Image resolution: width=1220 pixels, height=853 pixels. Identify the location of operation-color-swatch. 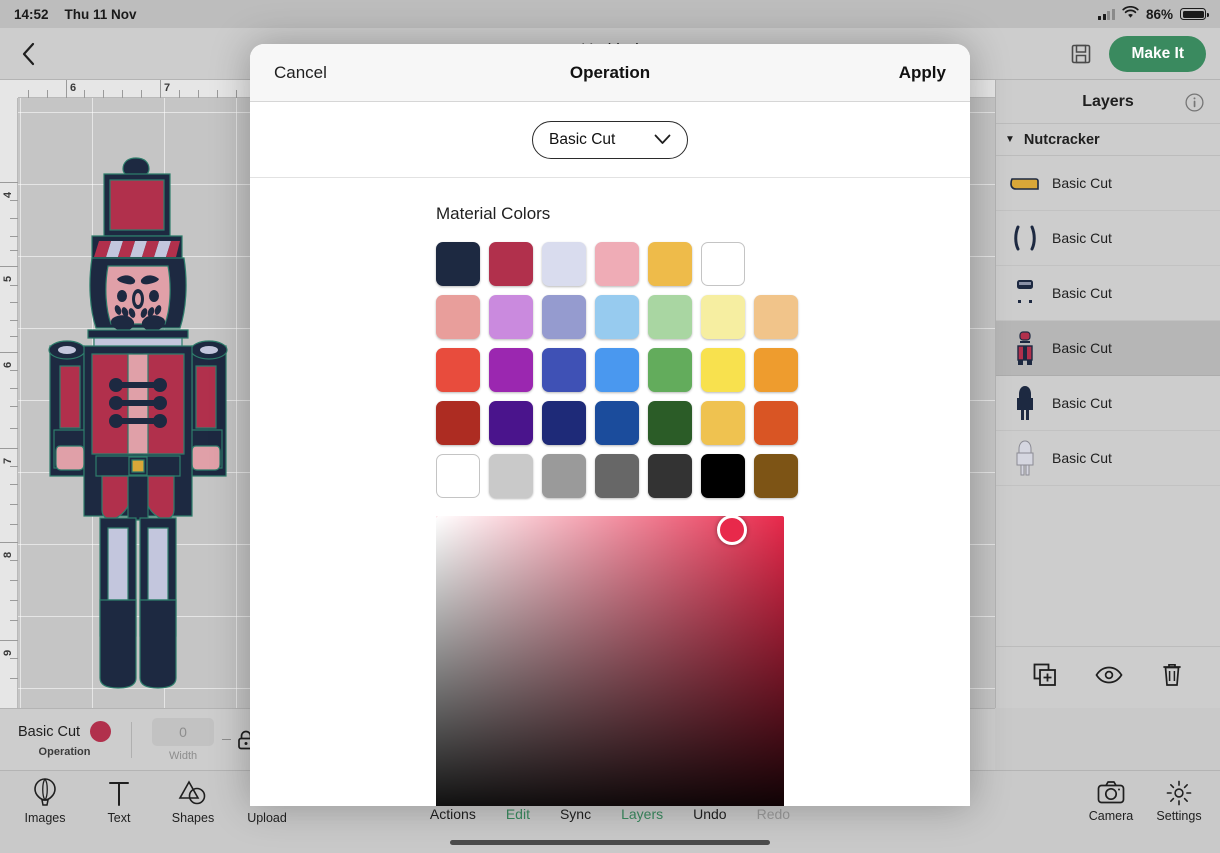
(101, 731).